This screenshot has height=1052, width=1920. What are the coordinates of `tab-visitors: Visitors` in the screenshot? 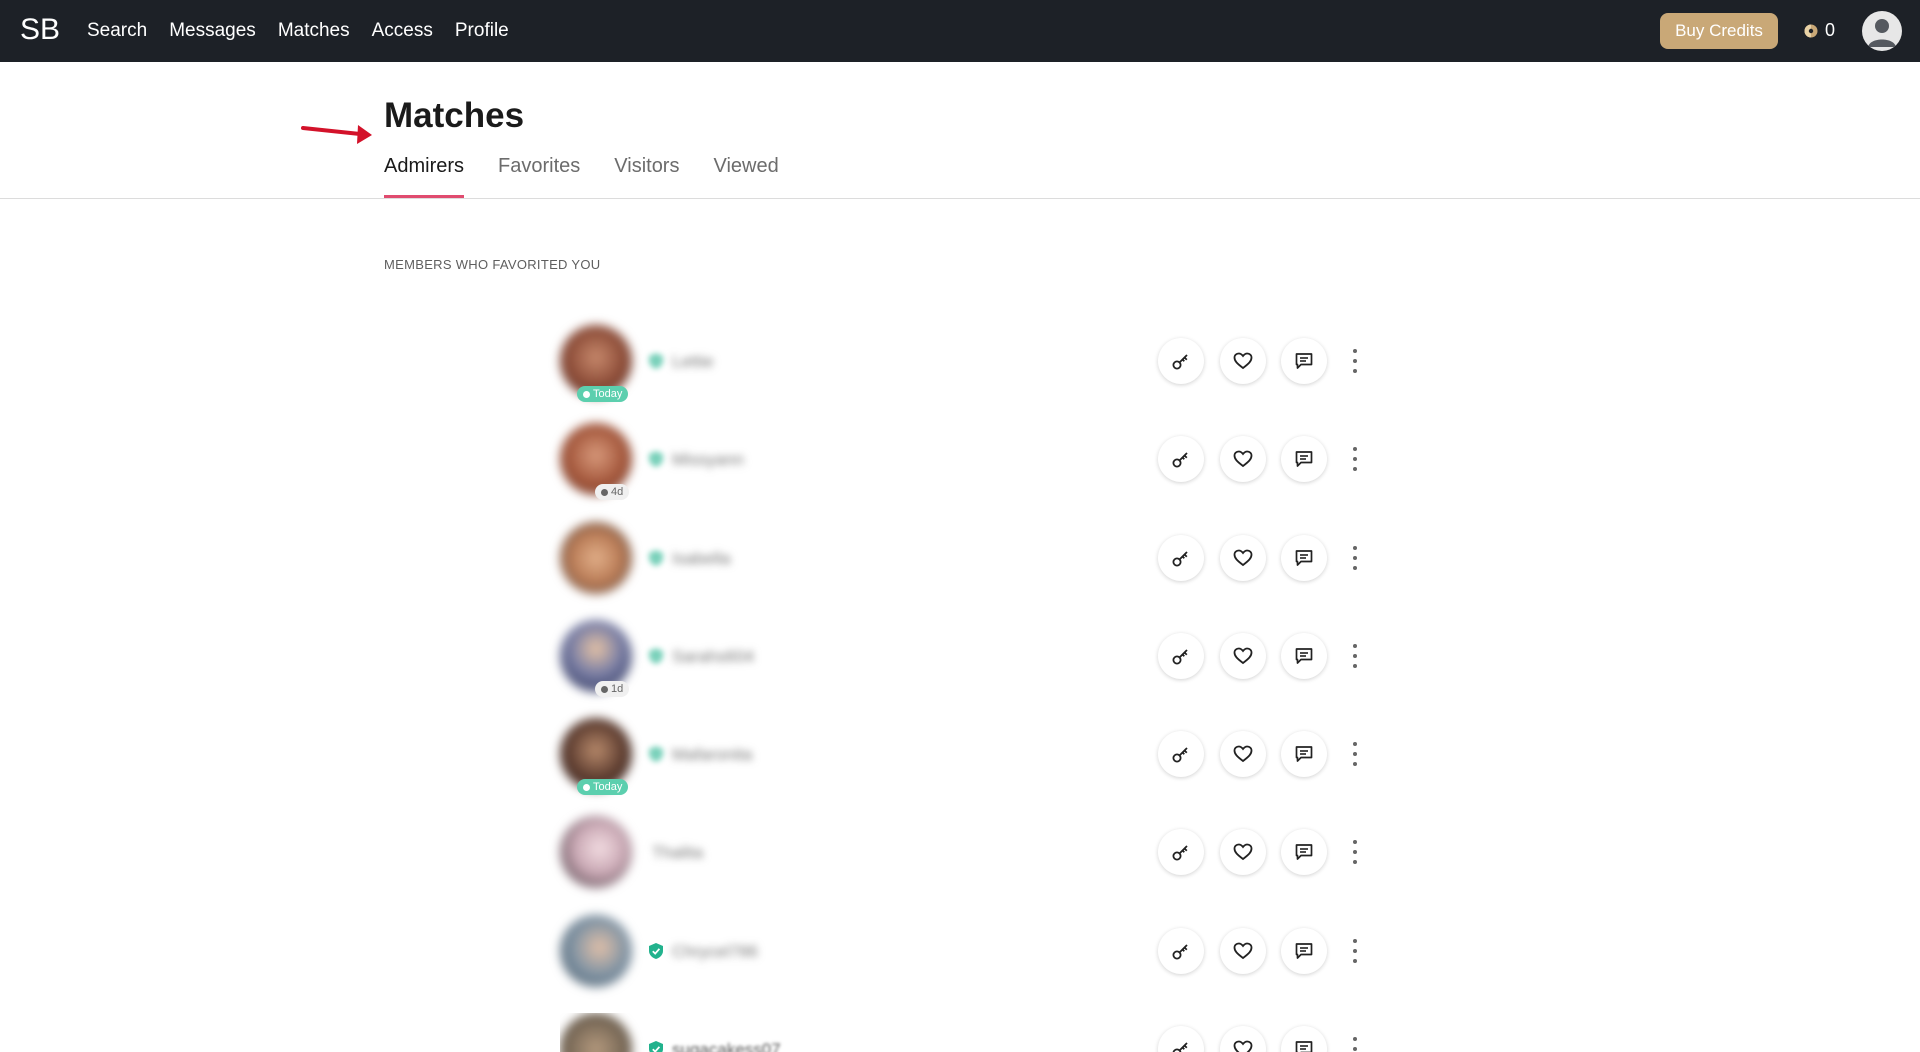 It's located at (646, 176).